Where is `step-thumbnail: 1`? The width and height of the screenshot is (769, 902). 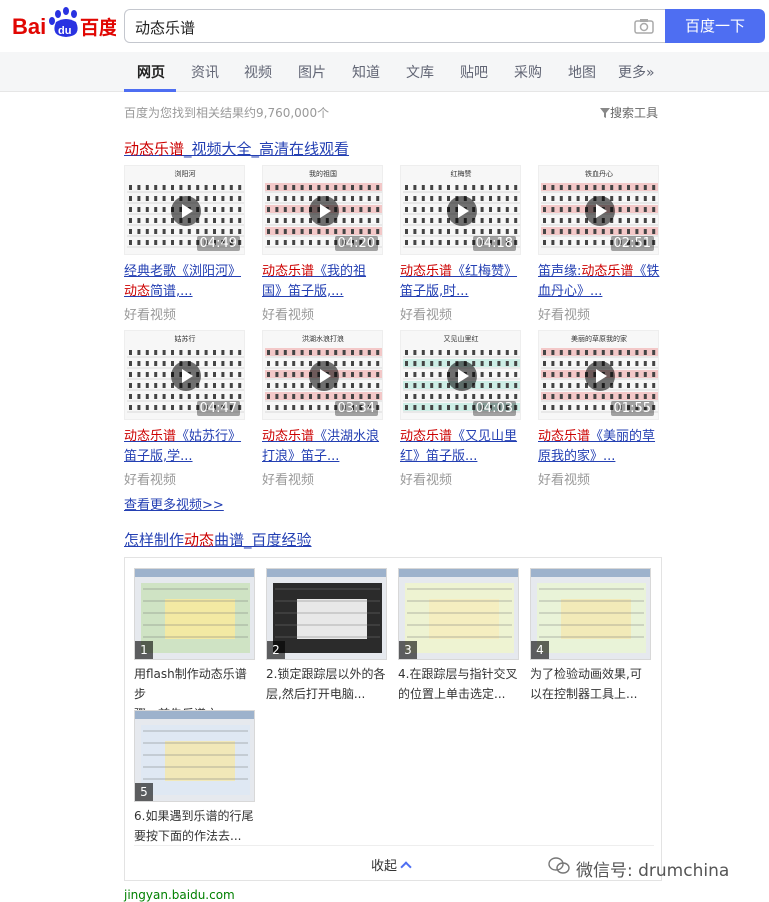 step-thumbnail: 1 is located at coordinates (194, 614).